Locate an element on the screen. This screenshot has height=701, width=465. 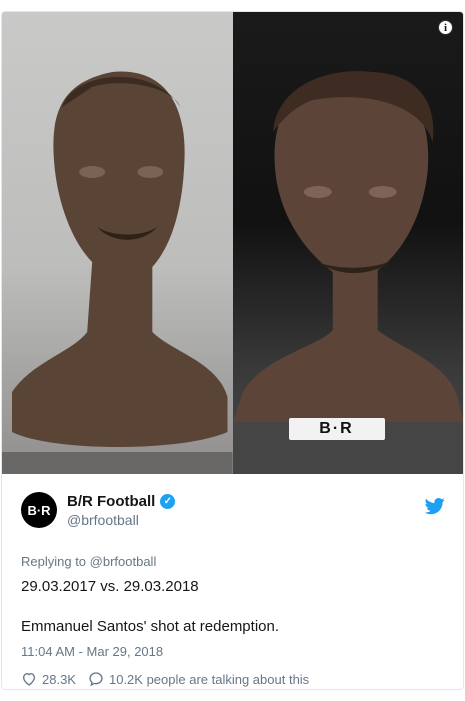
talking-count: 10.2K people are talking about this is located at coordinates (209, 679).